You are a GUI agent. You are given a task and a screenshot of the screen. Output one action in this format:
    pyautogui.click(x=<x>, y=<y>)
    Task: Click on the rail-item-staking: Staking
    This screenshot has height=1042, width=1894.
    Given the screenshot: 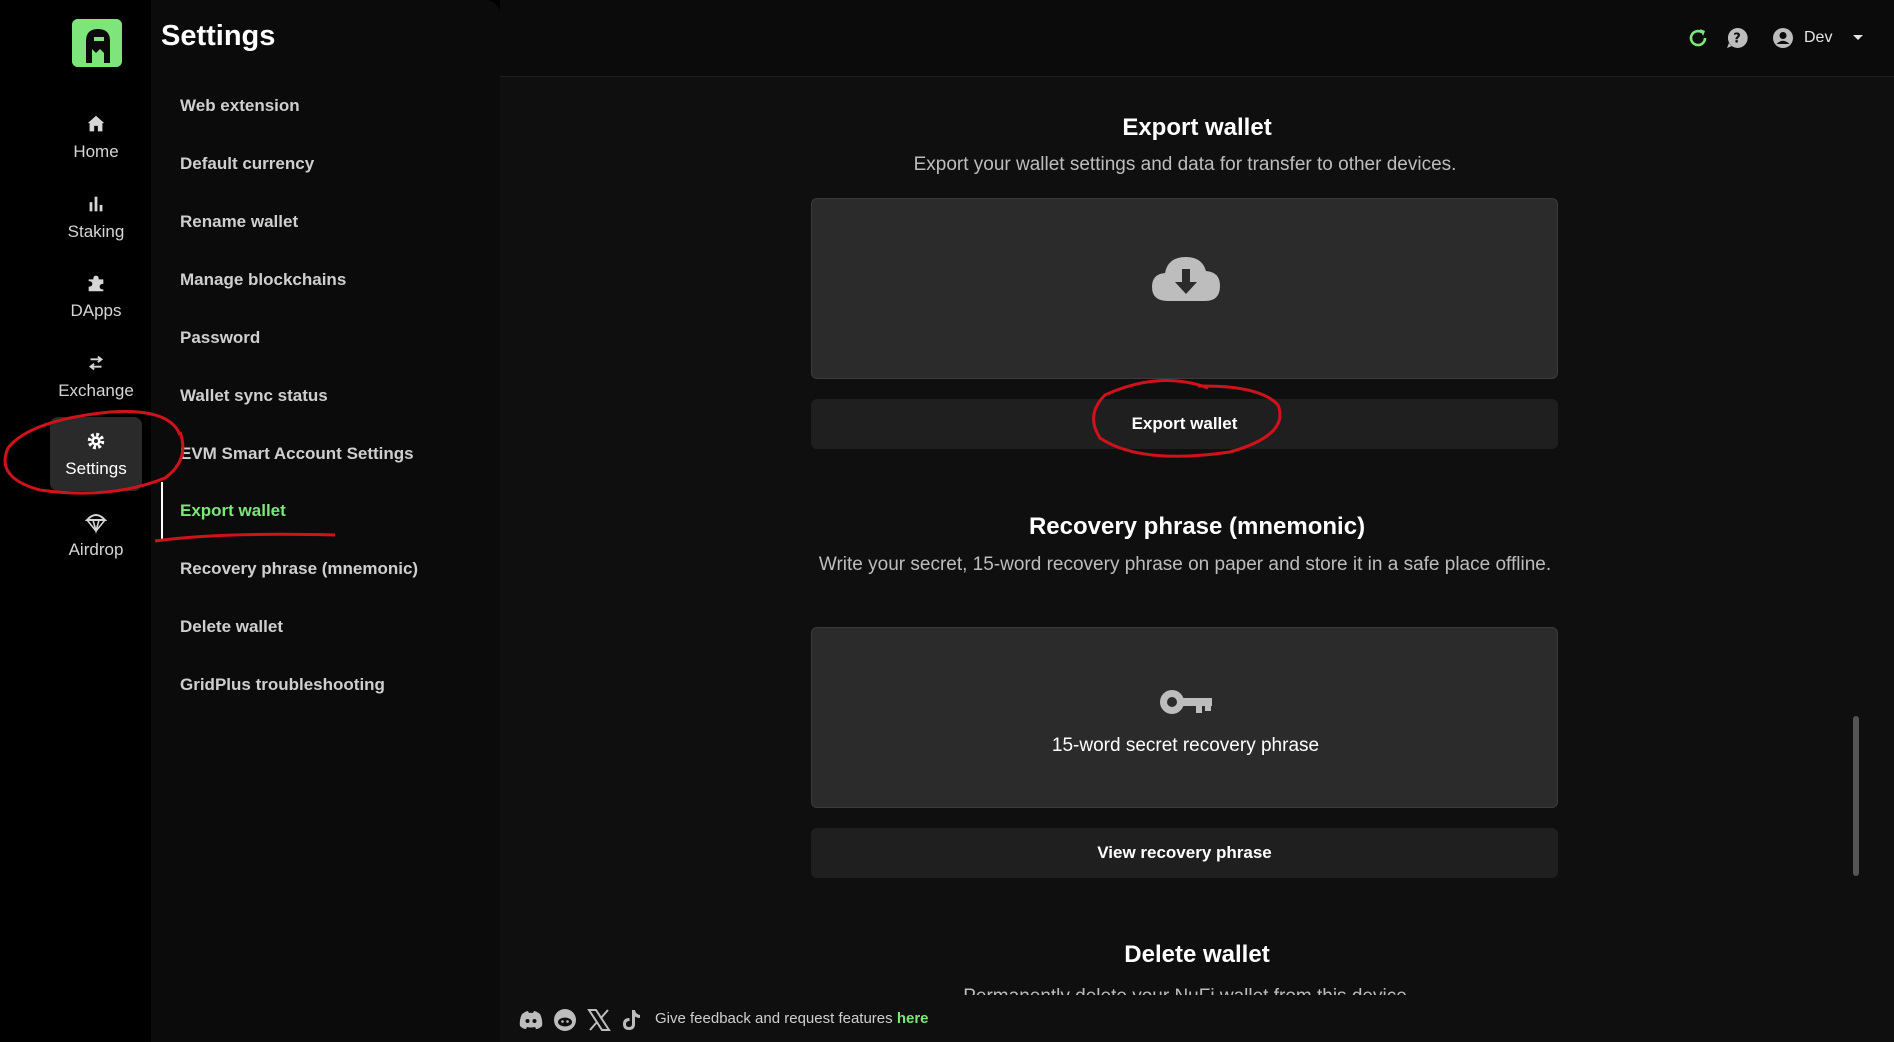 What is the action you would take?
    pyautogui.click(x=96, y=217)
    